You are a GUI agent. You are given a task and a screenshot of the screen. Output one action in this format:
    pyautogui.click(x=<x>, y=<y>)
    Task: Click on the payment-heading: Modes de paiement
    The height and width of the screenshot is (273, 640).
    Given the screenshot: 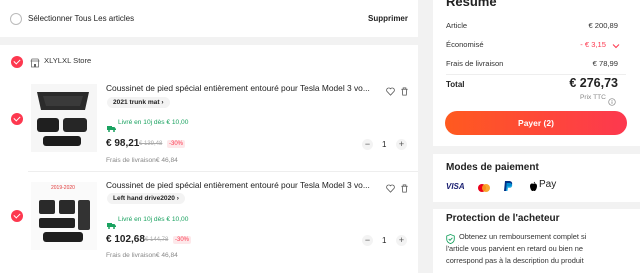 What is the action you would take?
    pyautogui.click(x=492, y=167)
    